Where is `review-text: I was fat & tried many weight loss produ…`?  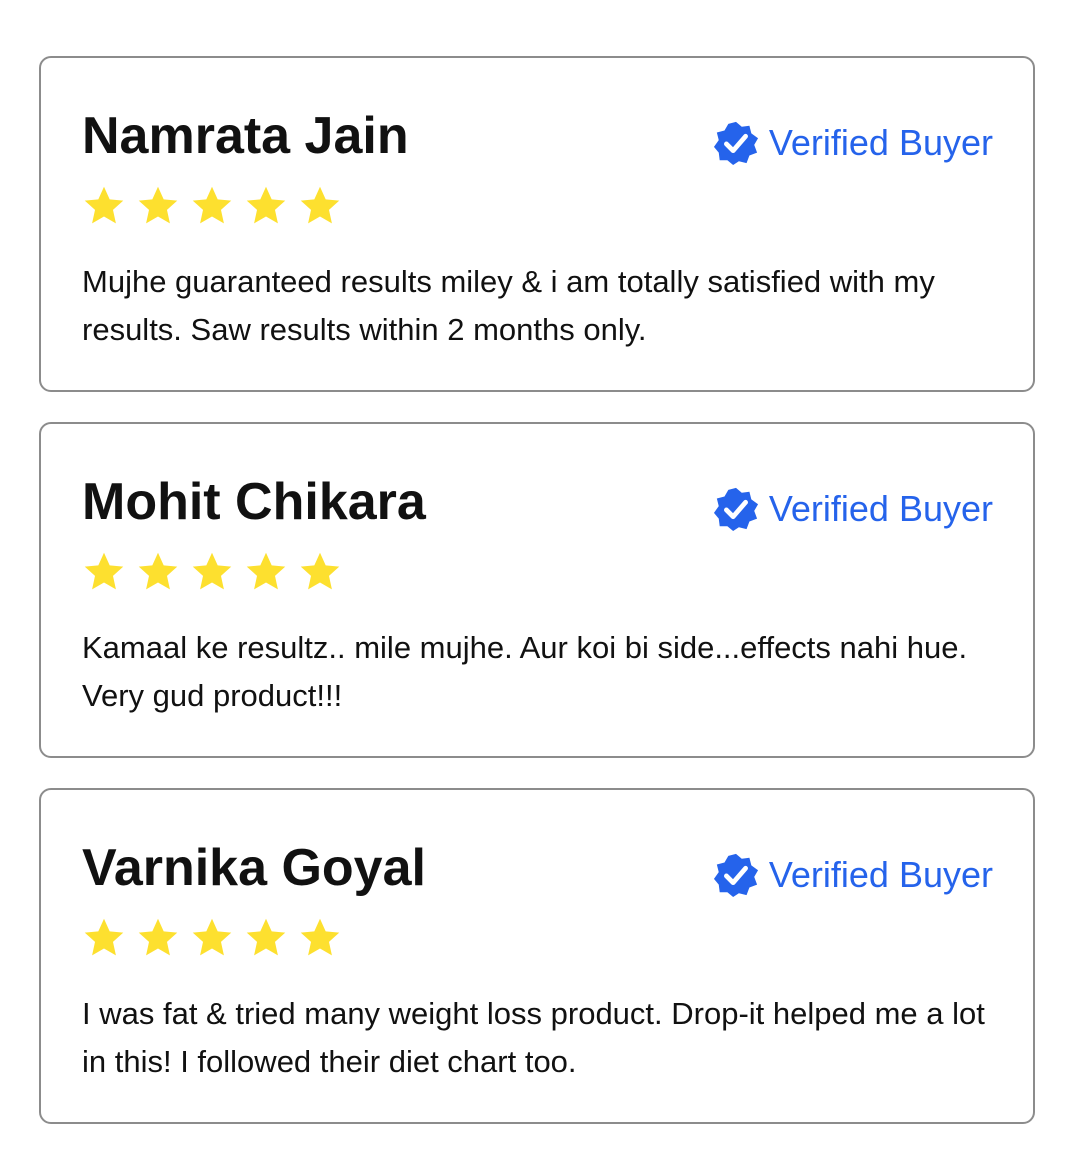
review-text: I was fat & tried many weight loss produ… is located at coordinates (533, 1037).